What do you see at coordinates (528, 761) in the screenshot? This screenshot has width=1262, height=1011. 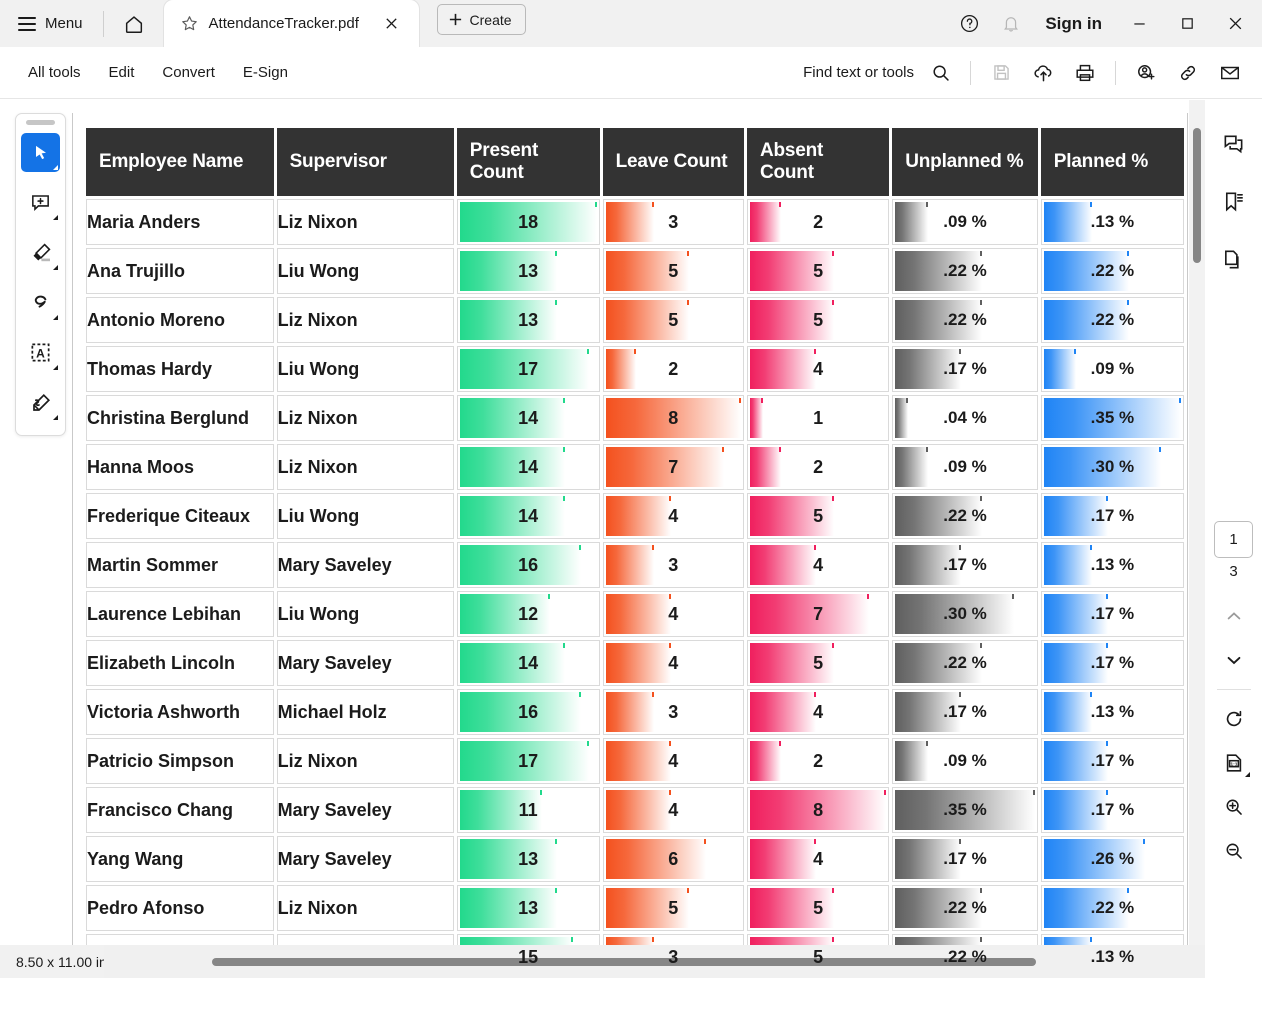 I see `cell-present: 17` at bounding box center [528, 761].